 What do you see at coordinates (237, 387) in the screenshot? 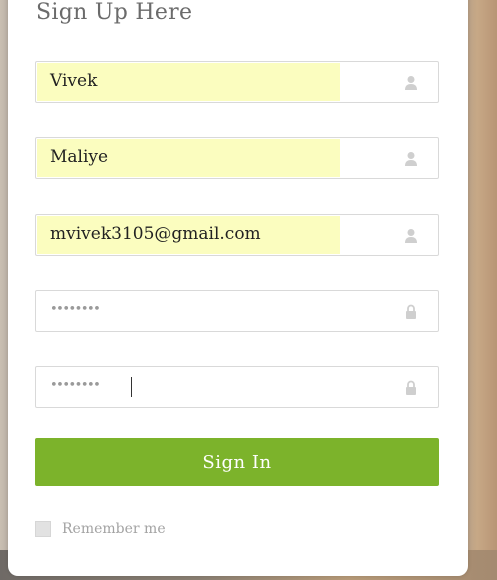
I see `confirm-password-field: ••••••••` at bounding box center [237, 387].